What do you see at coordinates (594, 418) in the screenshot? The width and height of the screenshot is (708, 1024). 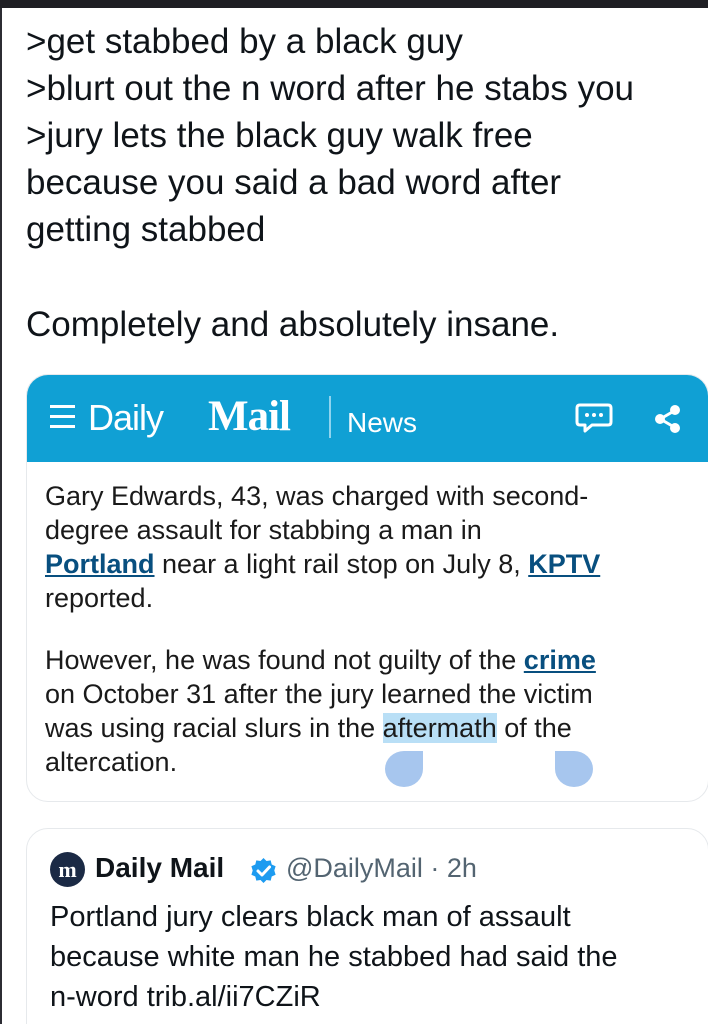 I see `comment-icon` at bounding box center [594, 418].